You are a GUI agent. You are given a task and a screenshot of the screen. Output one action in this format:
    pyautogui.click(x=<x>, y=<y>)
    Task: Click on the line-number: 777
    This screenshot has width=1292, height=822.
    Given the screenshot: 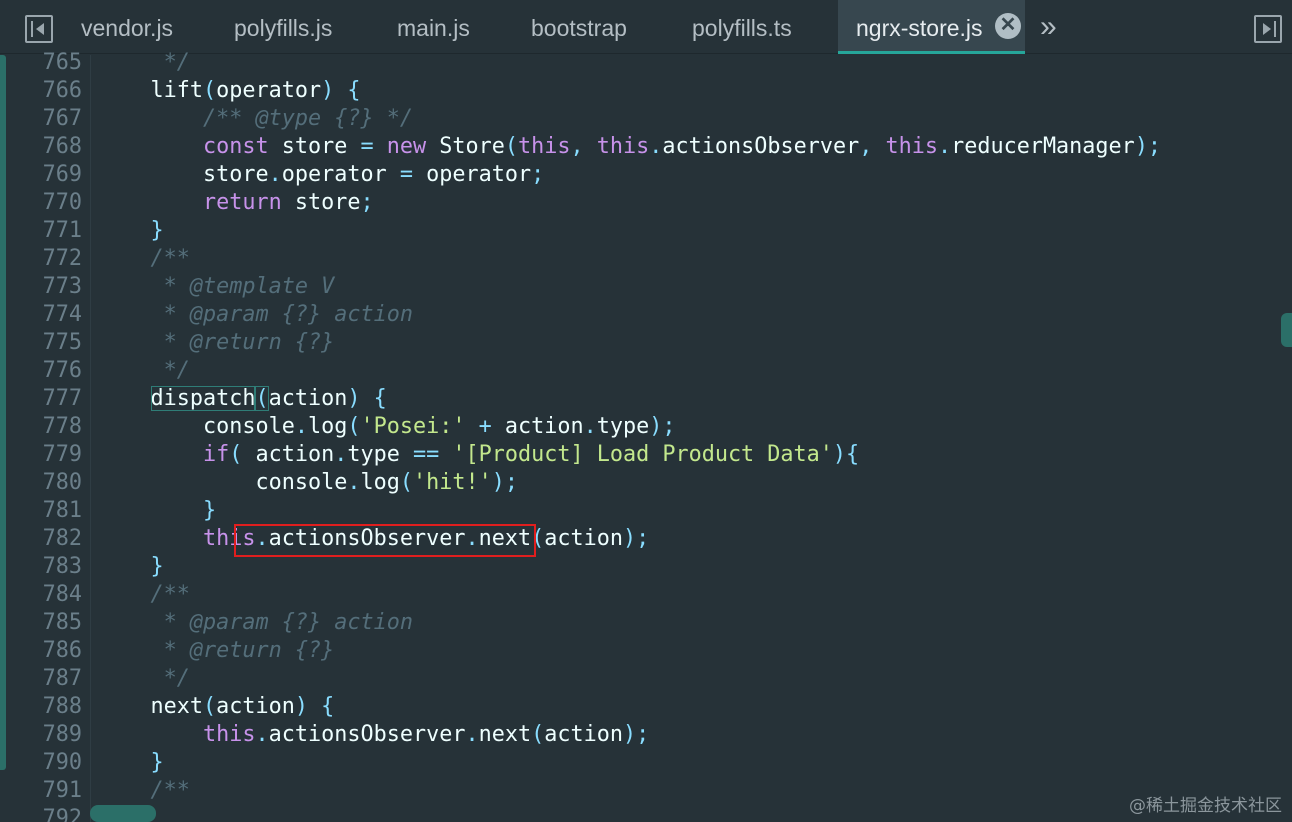 What is the action you would take?
    pyautogui.click(x=51, y=399)
    